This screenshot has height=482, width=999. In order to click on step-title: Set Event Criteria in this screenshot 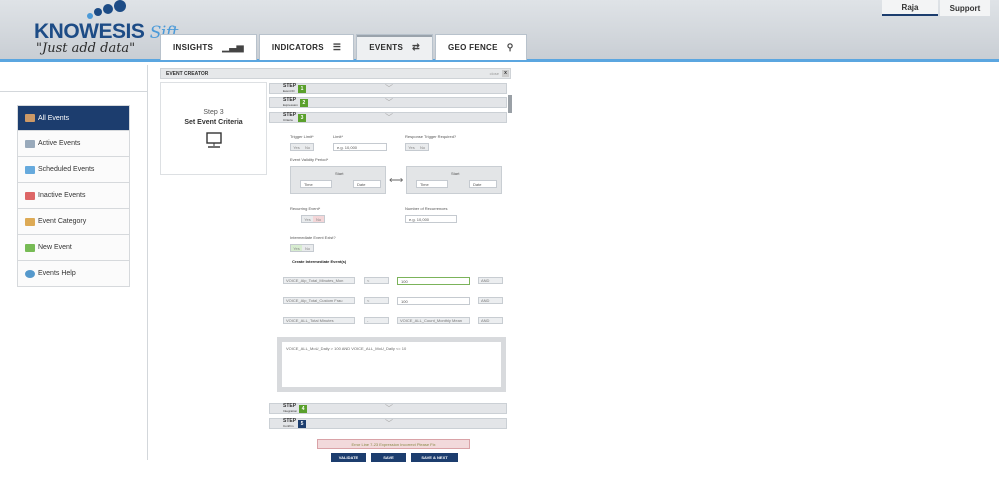, I will do `click(213, 122)`.